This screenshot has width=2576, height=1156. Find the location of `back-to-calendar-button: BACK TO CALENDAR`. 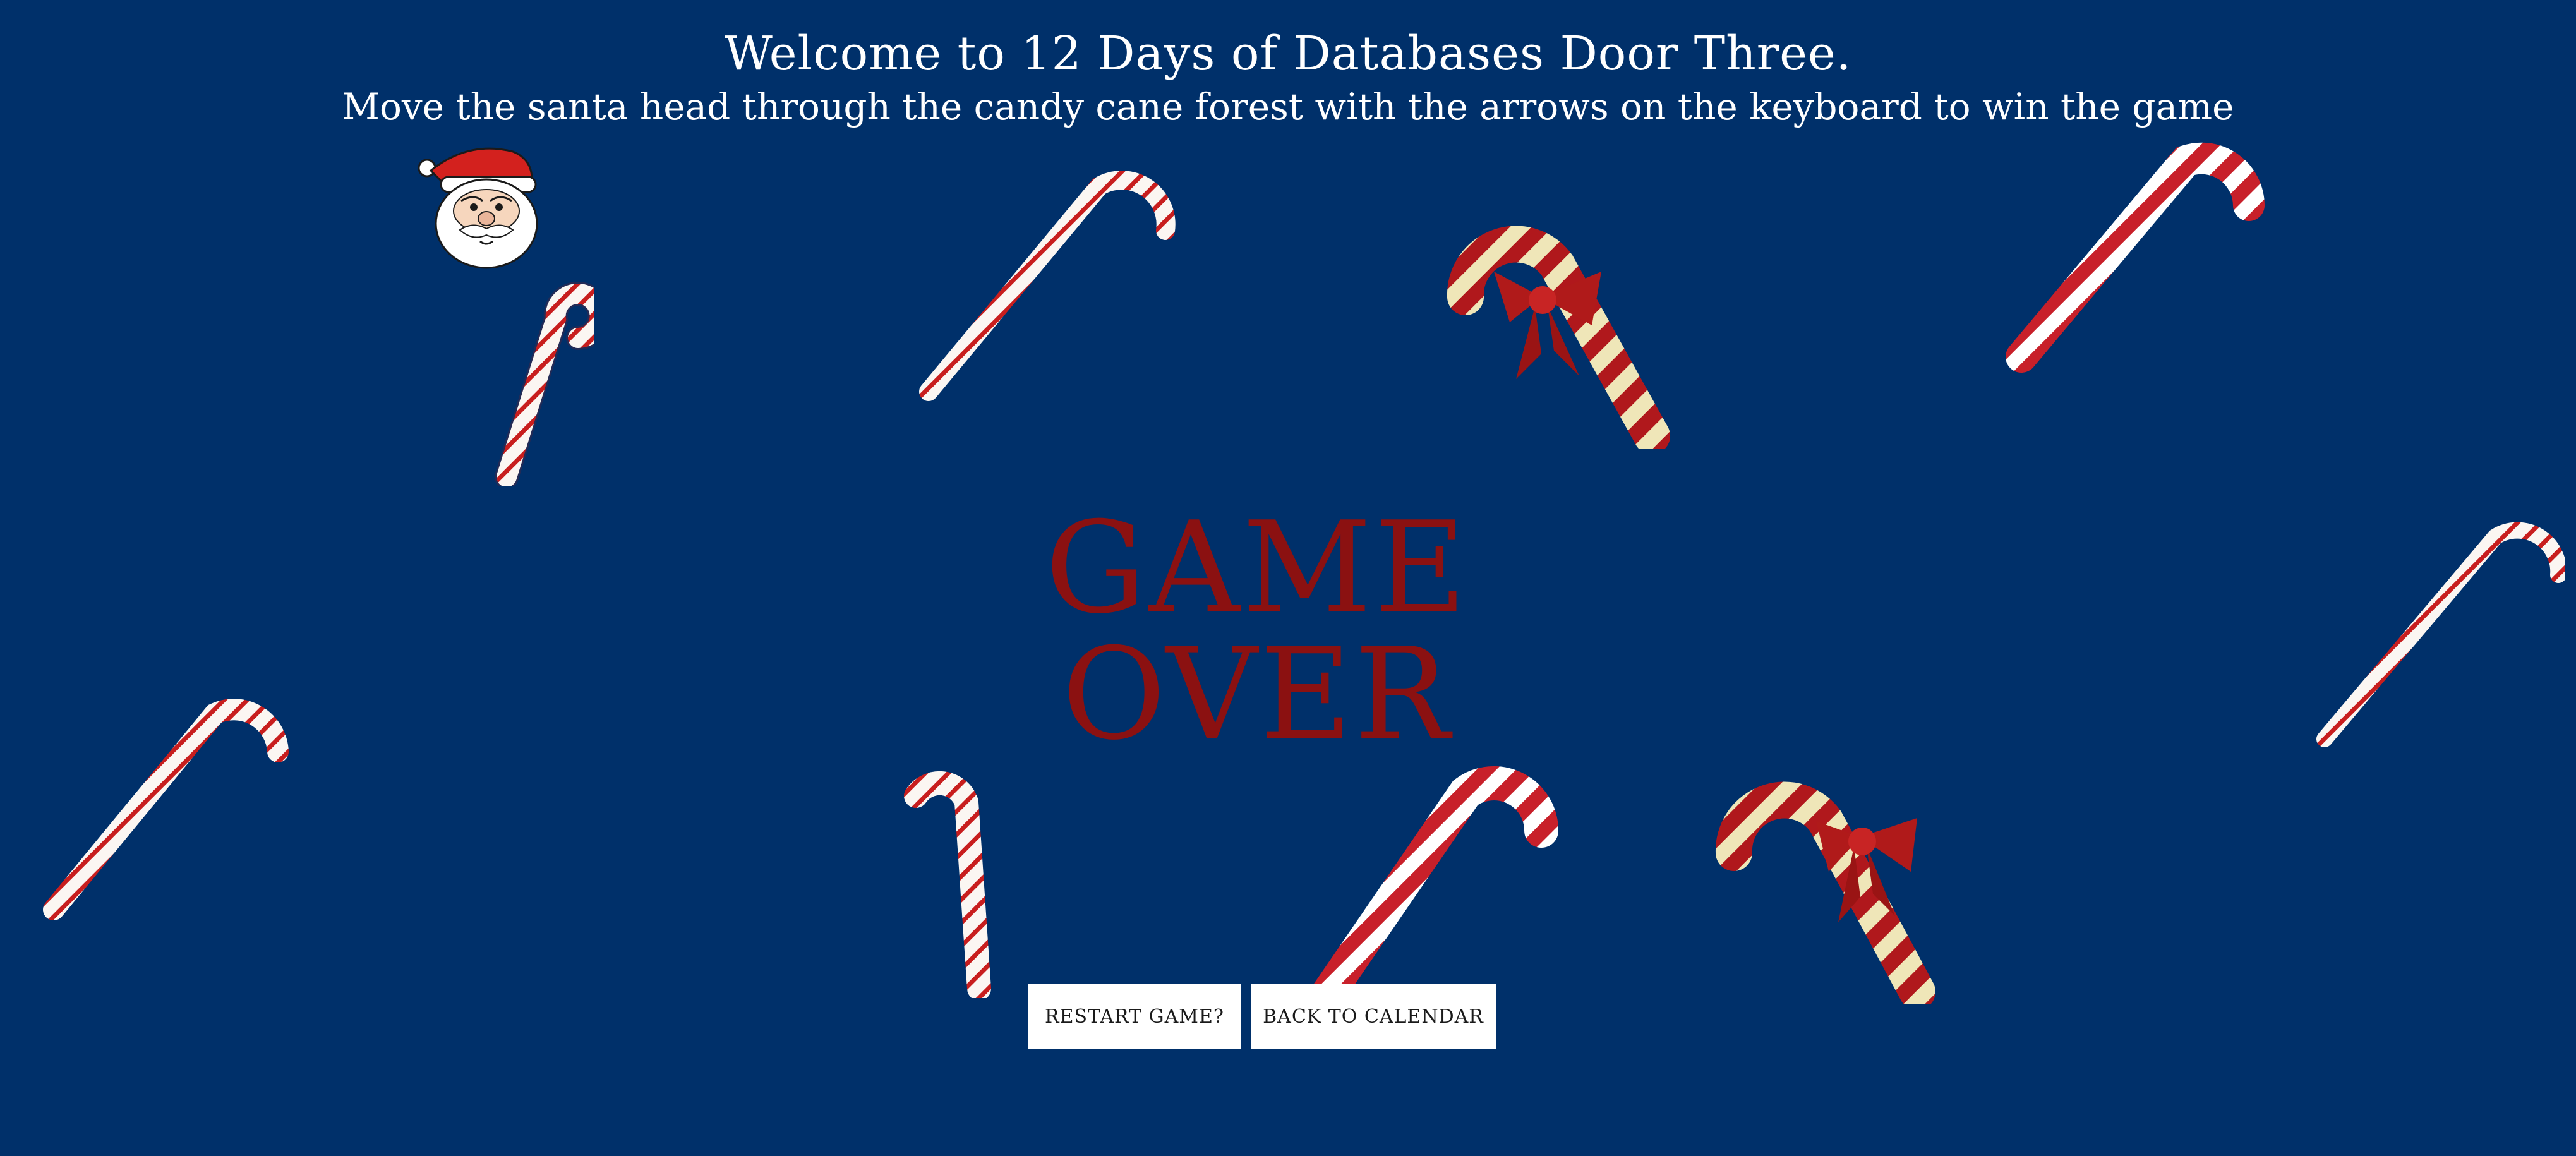

back-to-calendar-button: BACK TO CALENDAR is located at coordinates (1373, 1016).